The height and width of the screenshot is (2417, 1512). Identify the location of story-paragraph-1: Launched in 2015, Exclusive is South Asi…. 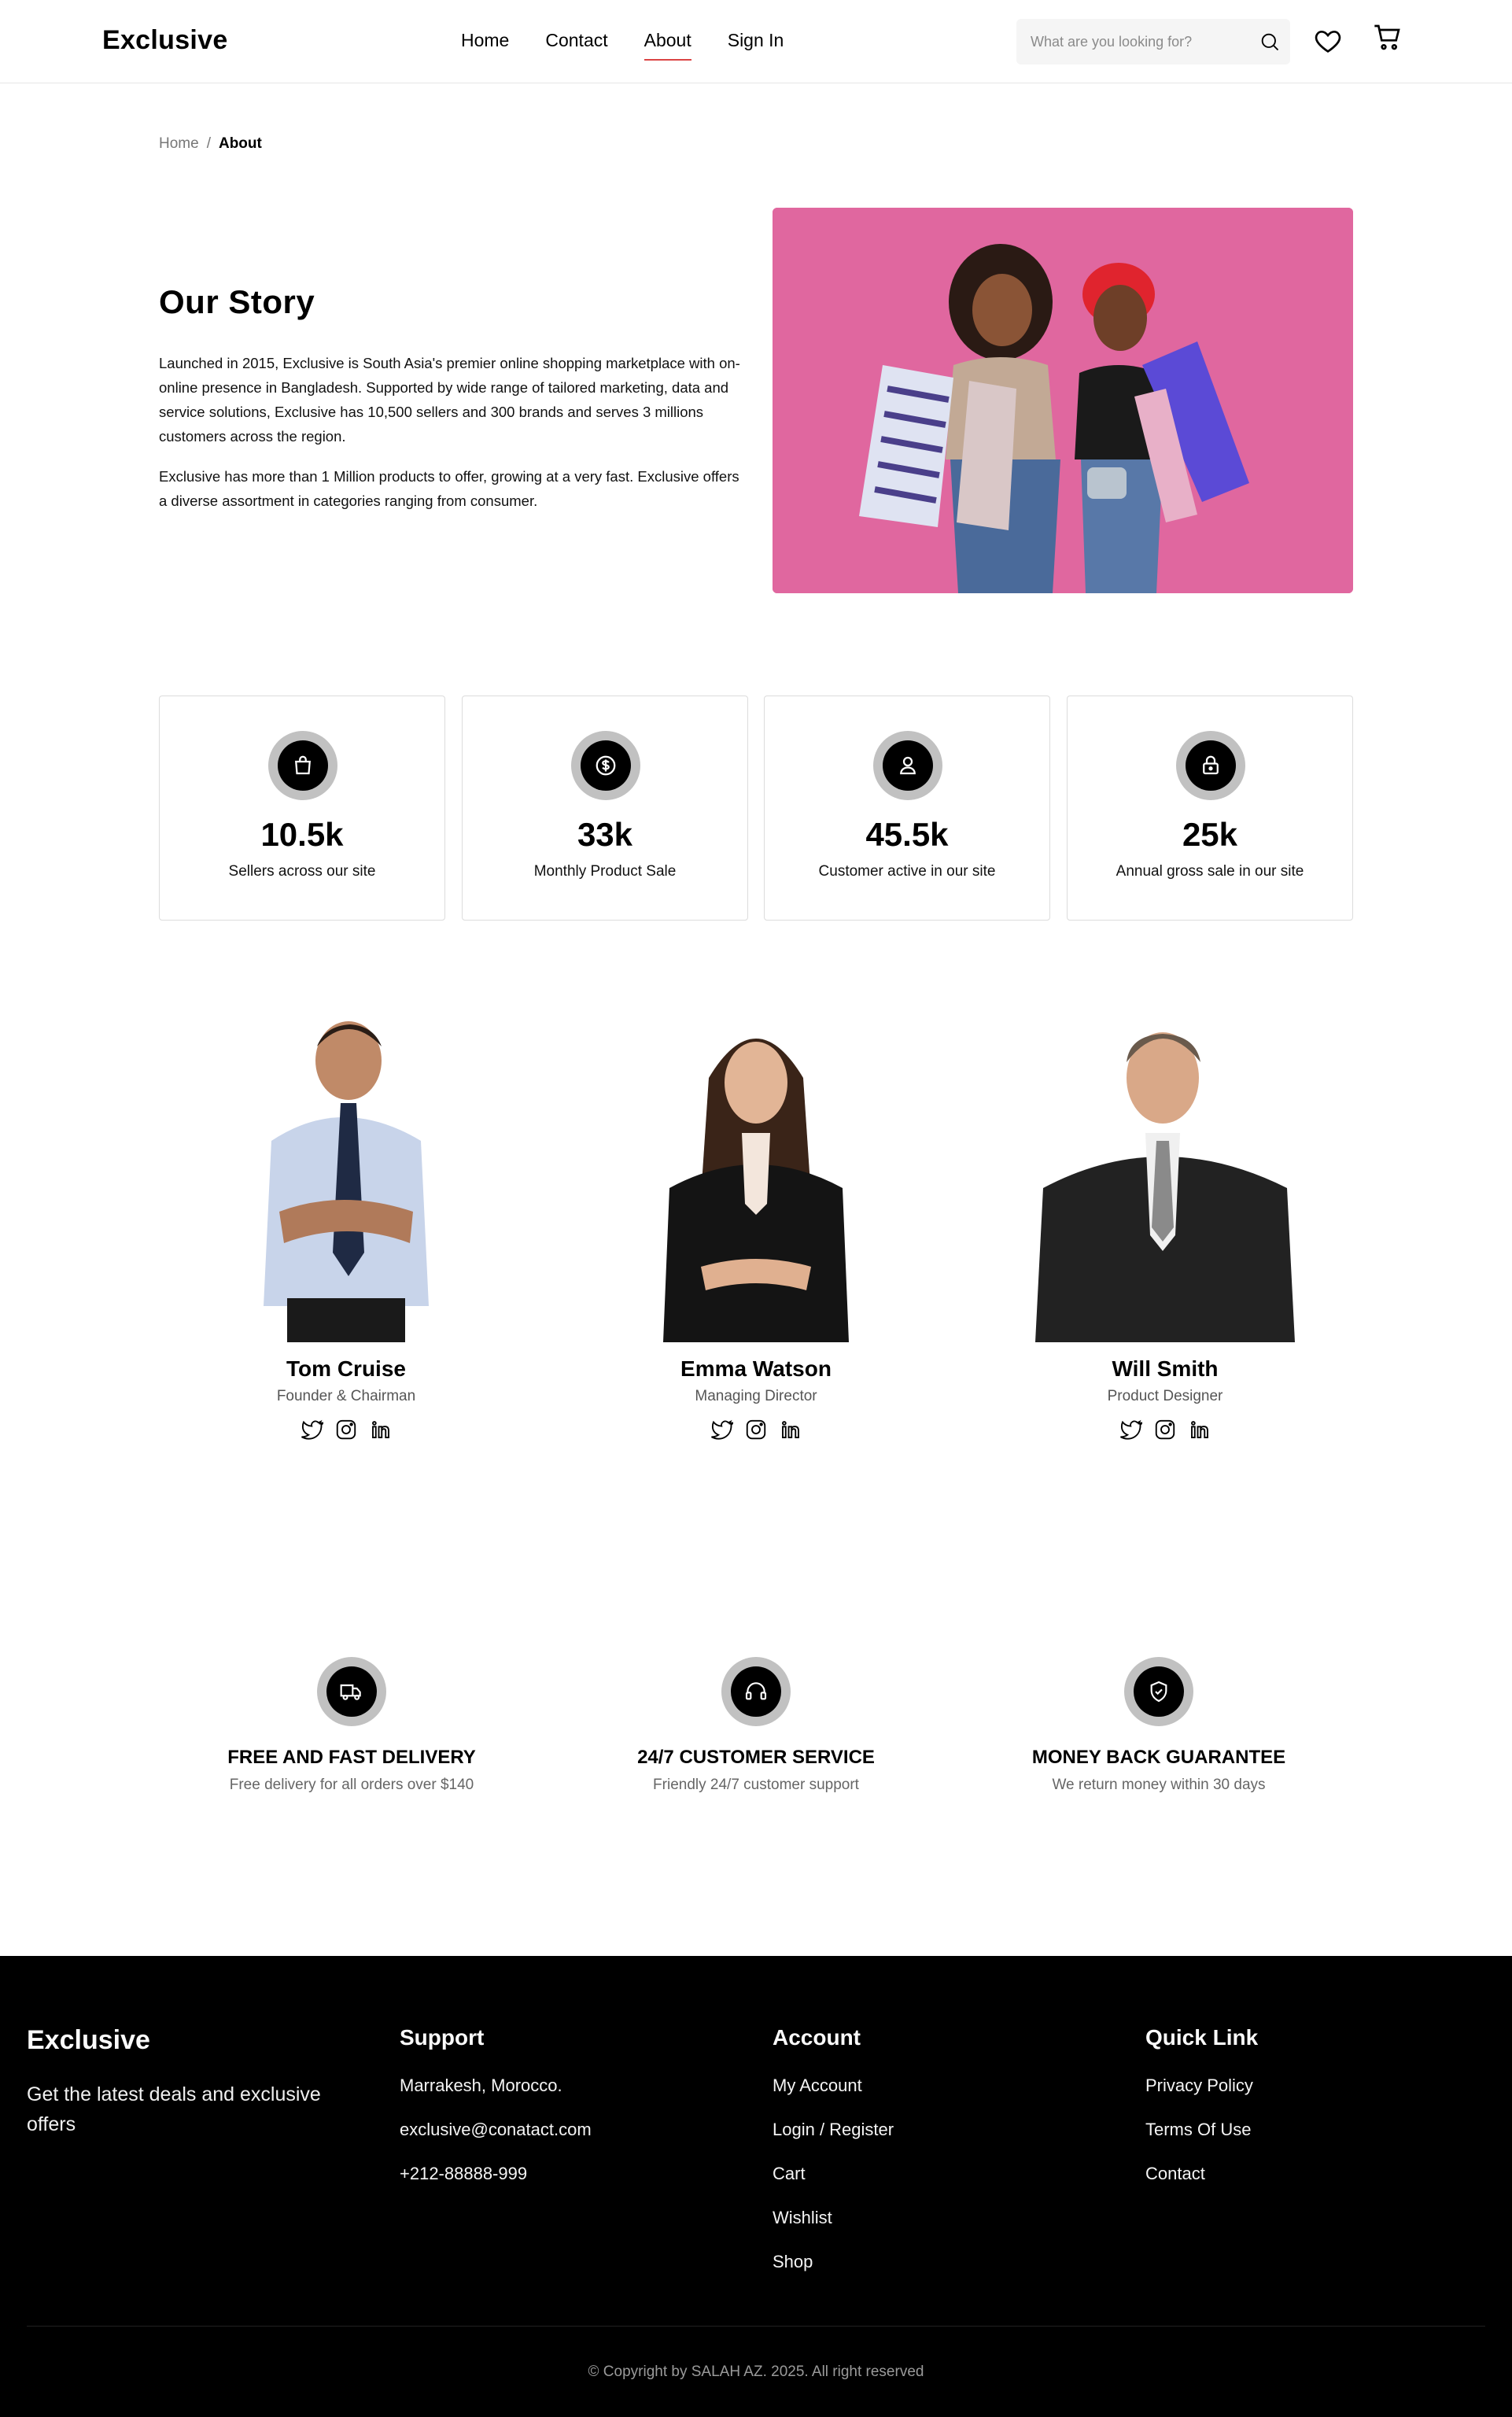
(449, 400).